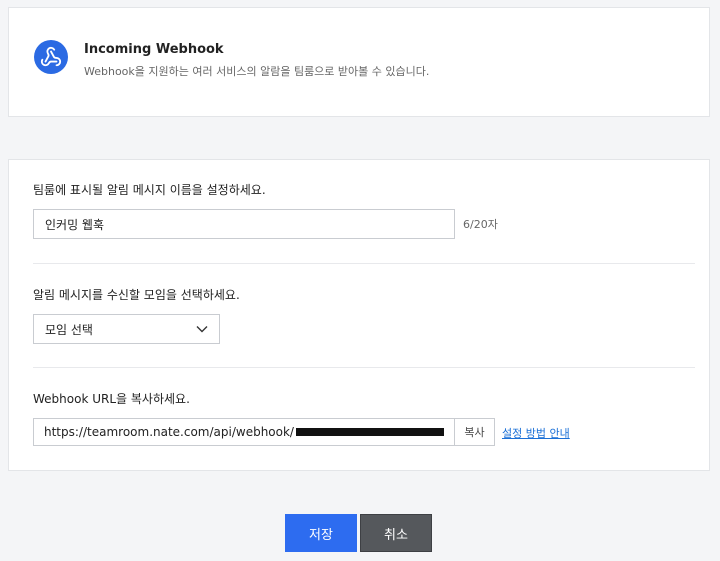 The height and width of the screenshot is (561, 720). Describe the element at coordinates (321, 533) in the screenshot. I see `save-button: 저장` at that location.